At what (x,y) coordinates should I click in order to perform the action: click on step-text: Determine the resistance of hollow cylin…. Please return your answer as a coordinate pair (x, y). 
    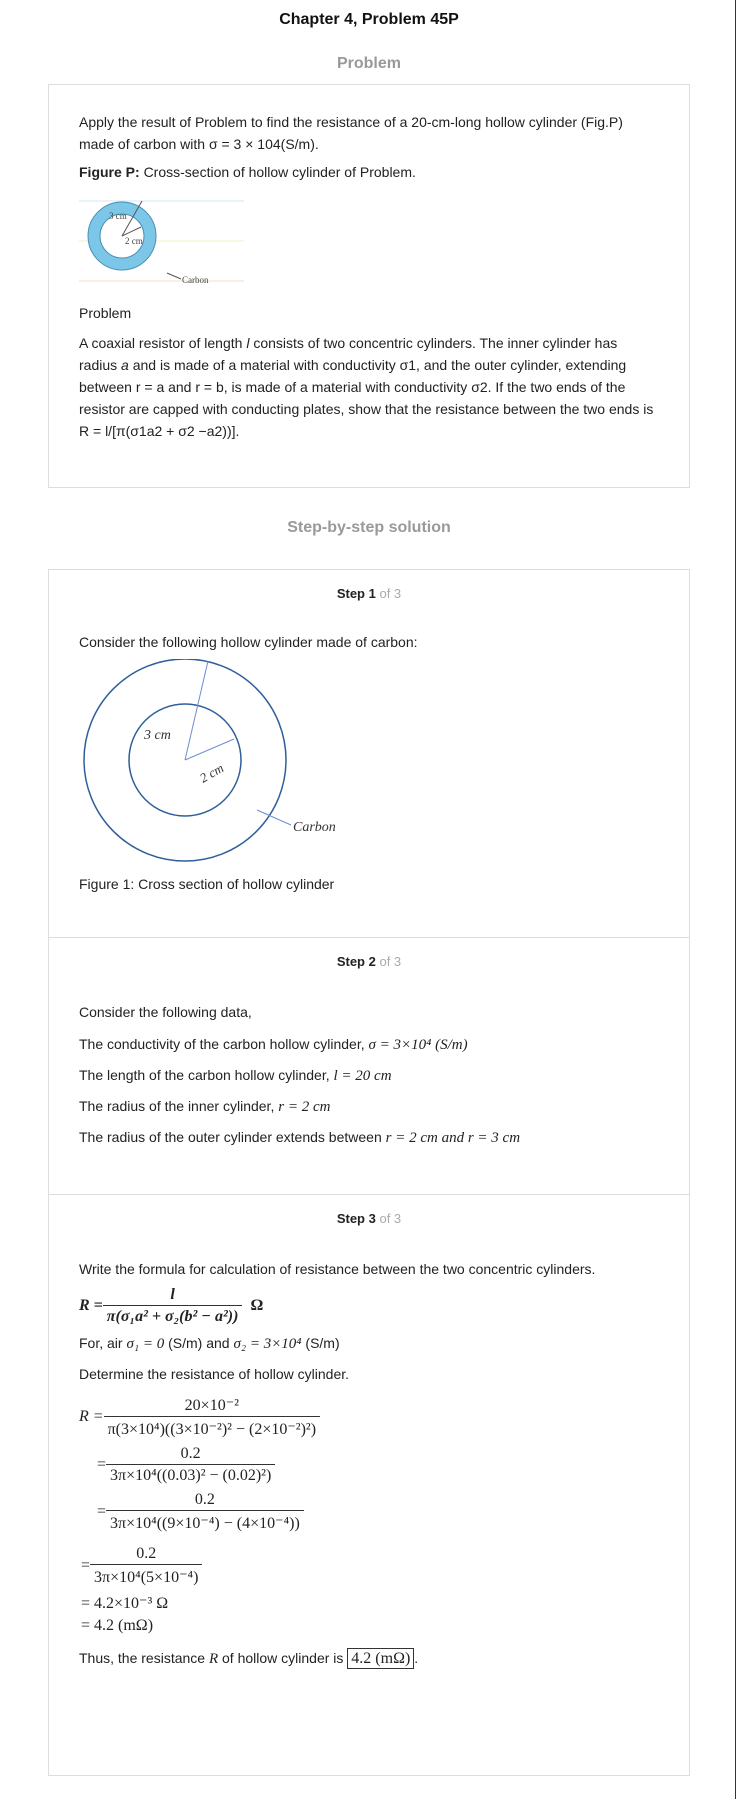
    Looking at the image, I should click on (214, 1374).